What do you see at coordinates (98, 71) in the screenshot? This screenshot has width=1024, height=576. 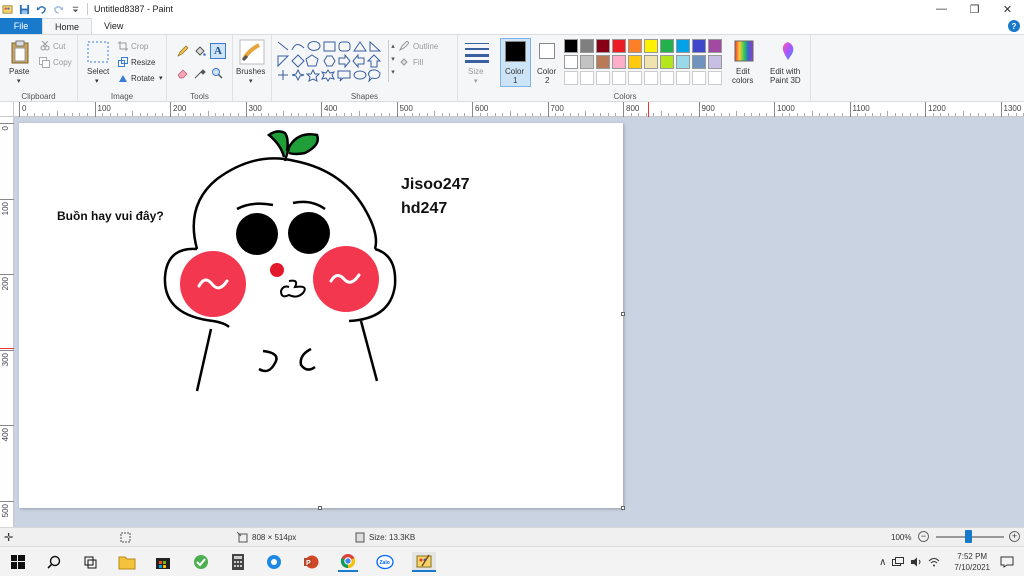 I see `select-button: Select` at bounding box center [98, 71].